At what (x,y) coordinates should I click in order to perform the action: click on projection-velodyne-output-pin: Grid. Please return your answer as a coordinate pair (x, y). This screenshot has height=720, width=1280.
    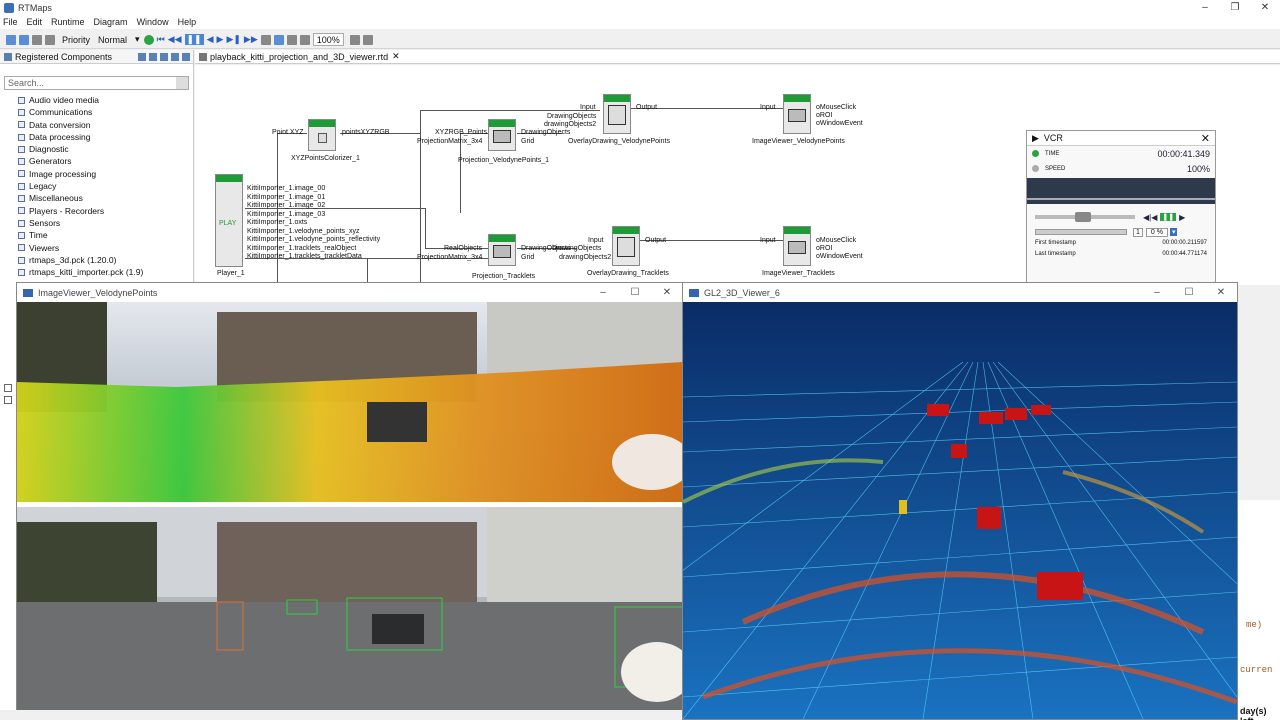
    Looking at the image, I should click on (527, 141).